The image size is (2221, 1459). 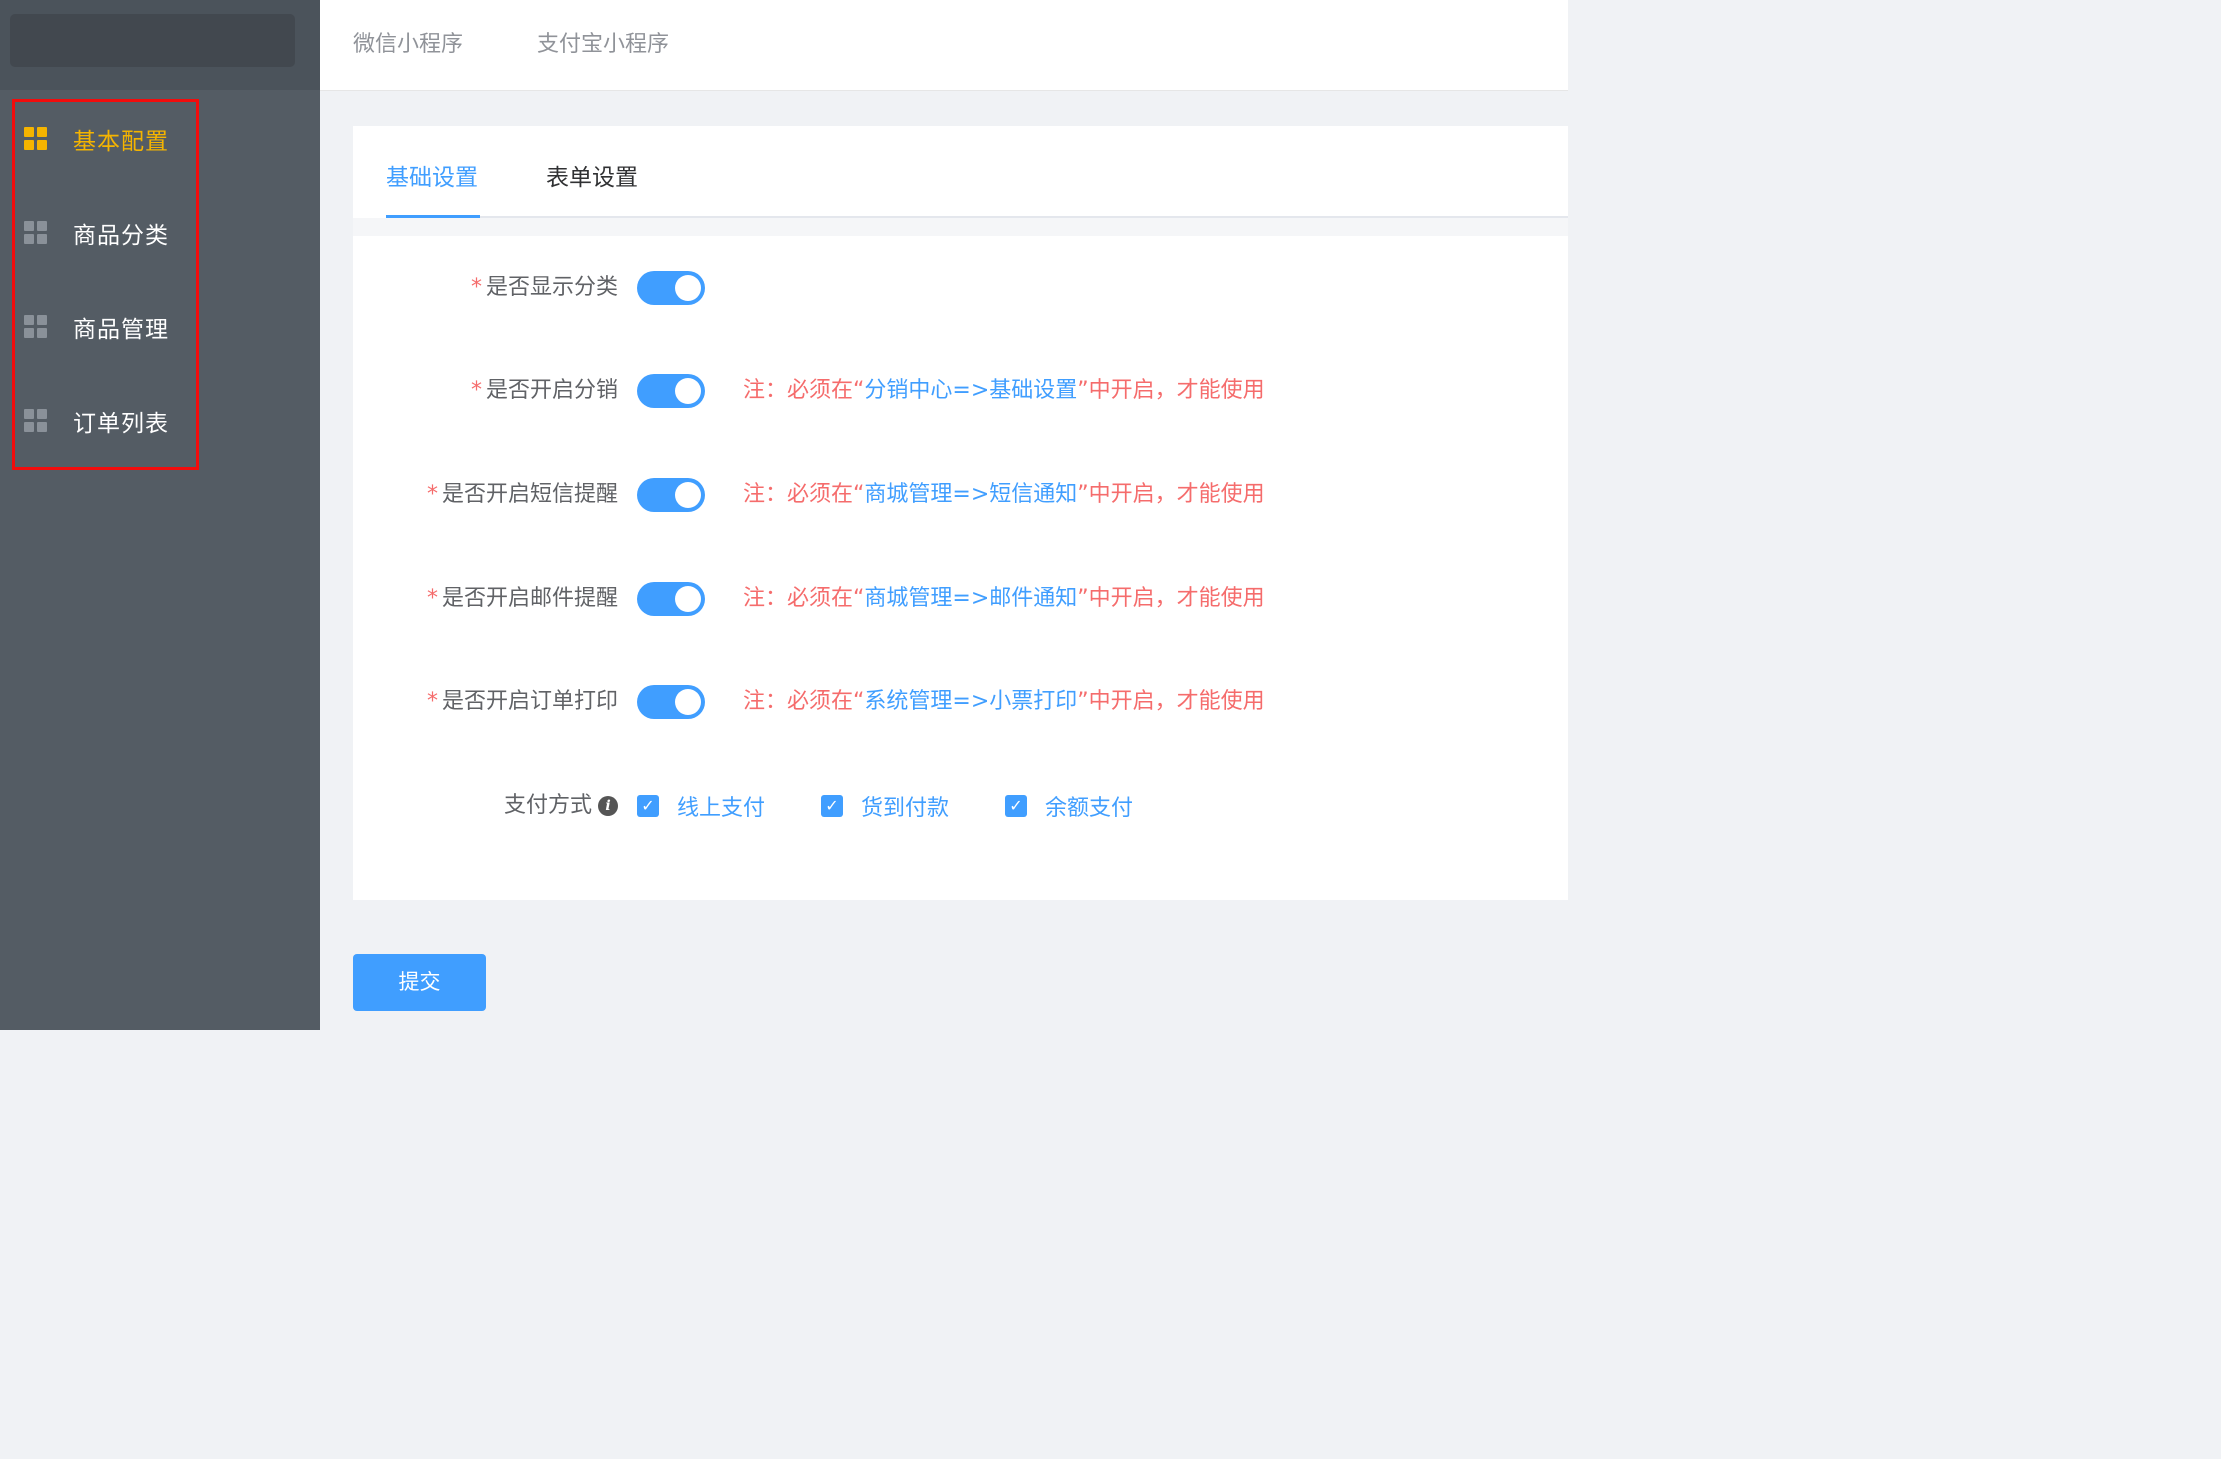 I want to click on sidebar-item-label: 商品分类, so click(x=121, y=236).